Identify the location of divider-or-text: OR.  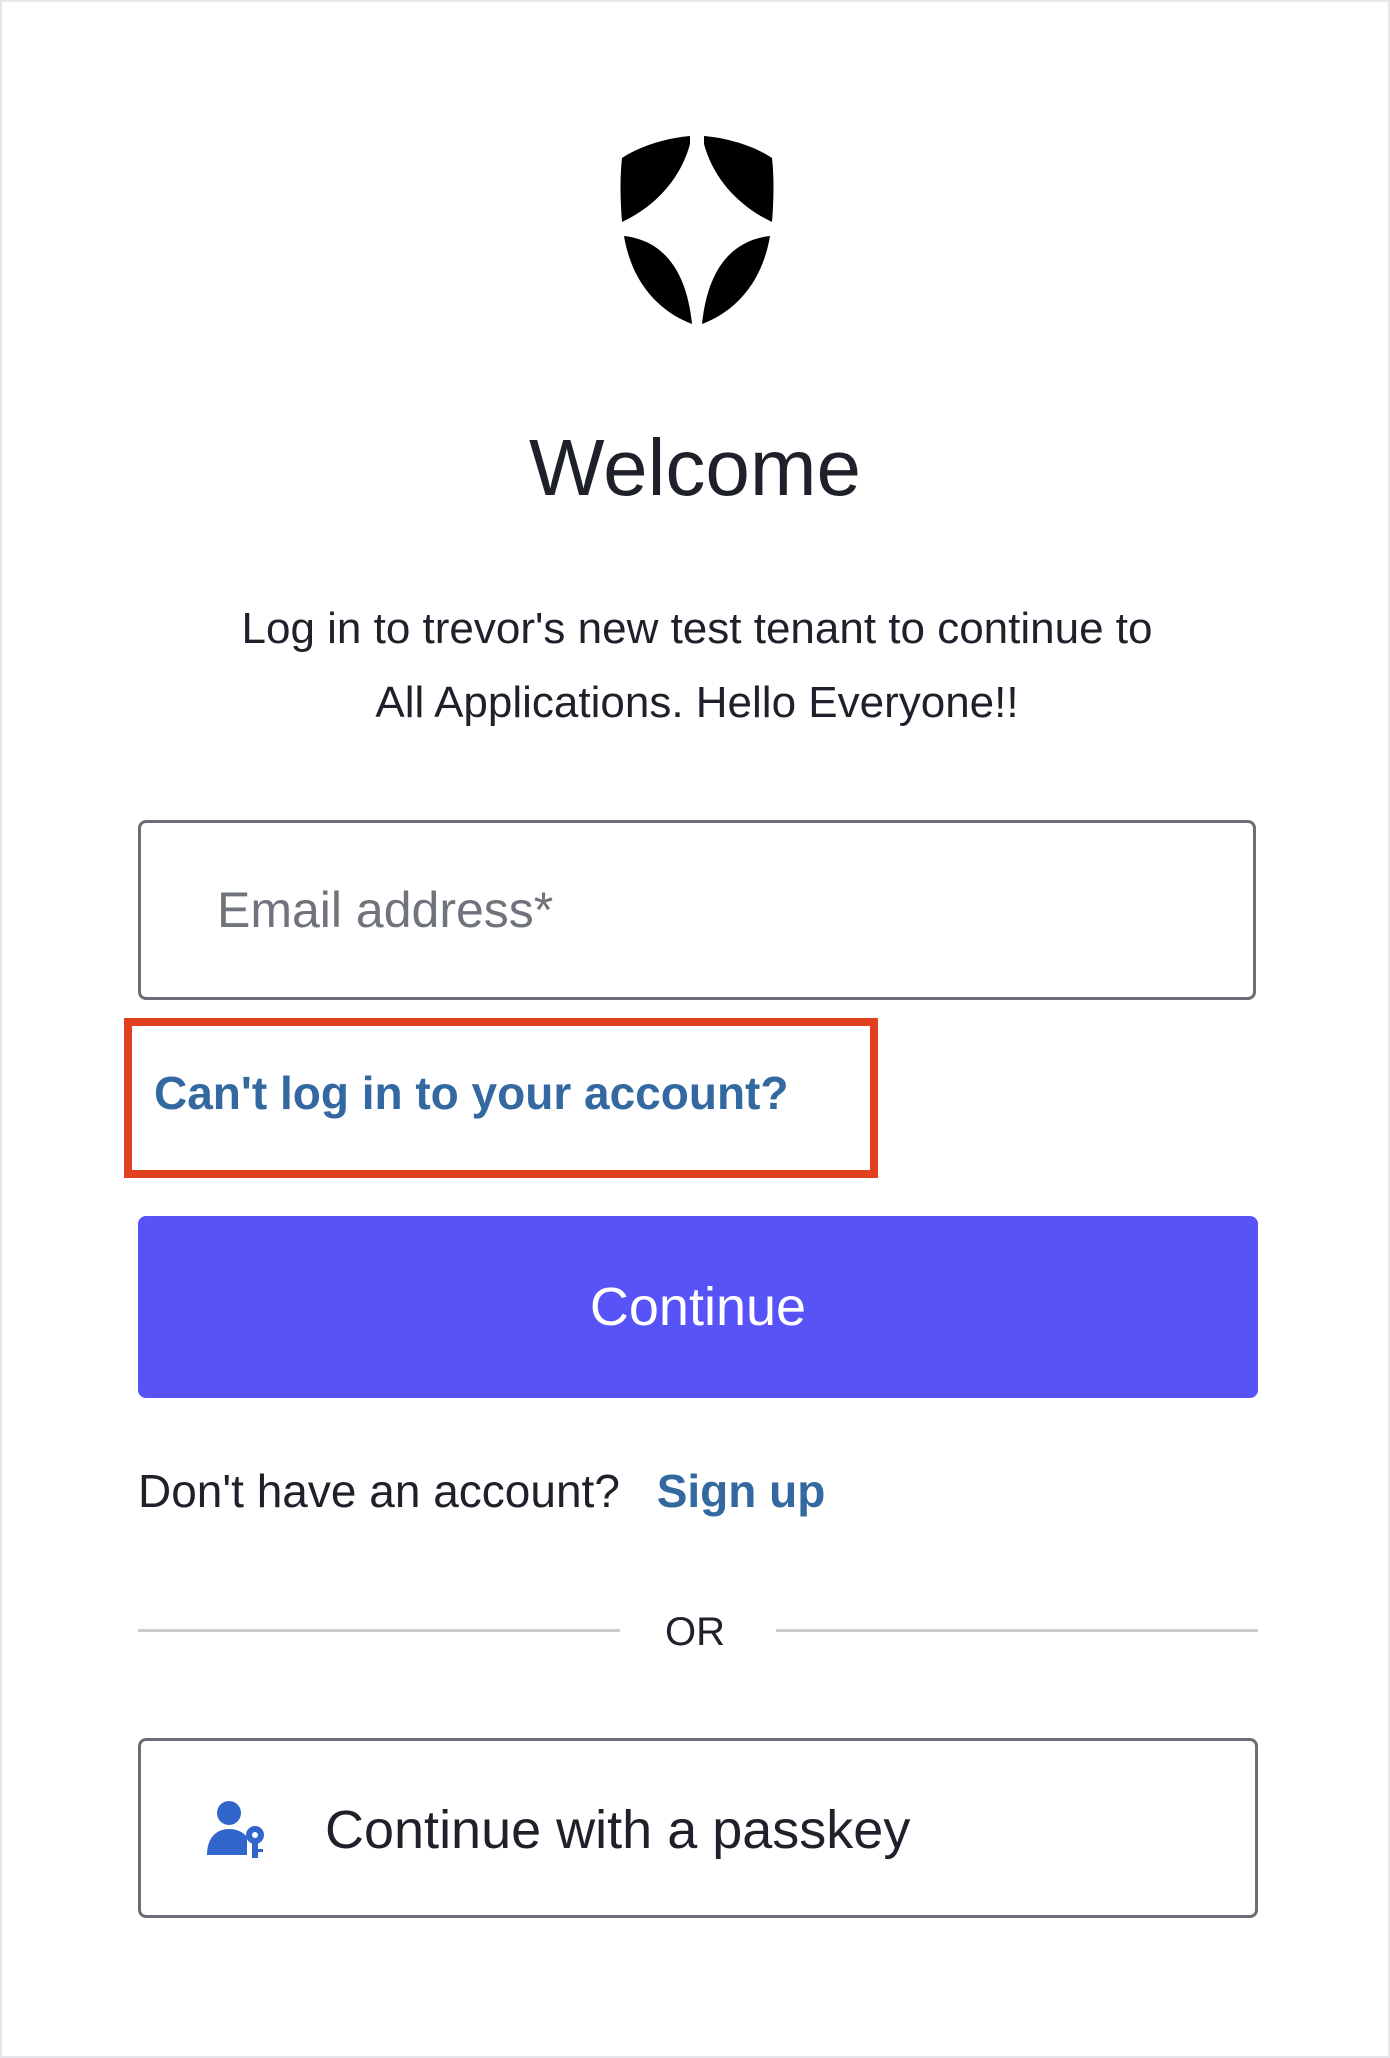
(695, 1632).